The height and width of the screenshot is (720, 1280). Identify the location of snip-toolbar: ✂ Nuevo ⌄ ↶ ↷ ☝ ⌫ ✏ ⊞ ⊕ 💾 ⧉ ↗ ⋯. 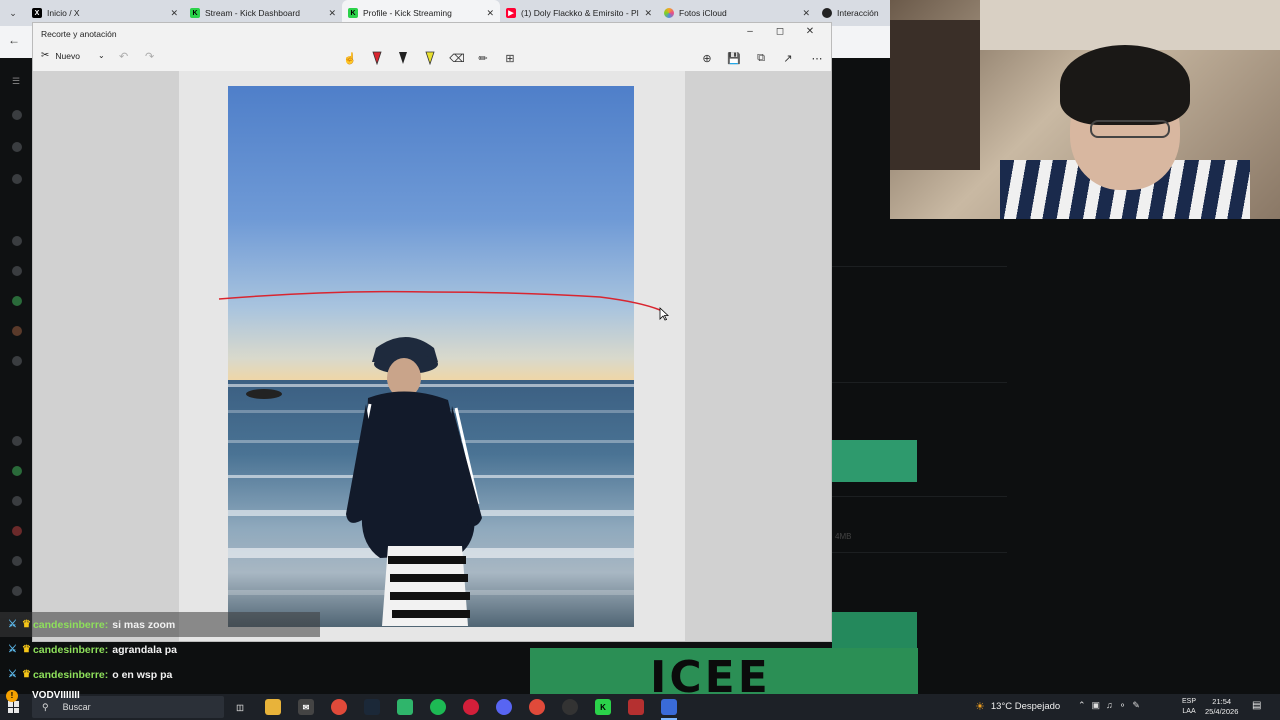
(432, 59).